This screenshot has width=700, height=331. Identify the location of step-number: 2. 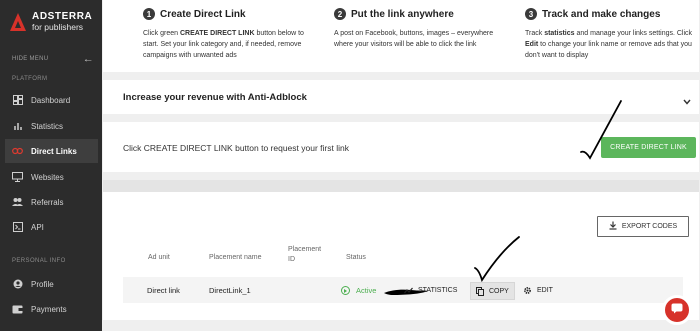
(340, 14).